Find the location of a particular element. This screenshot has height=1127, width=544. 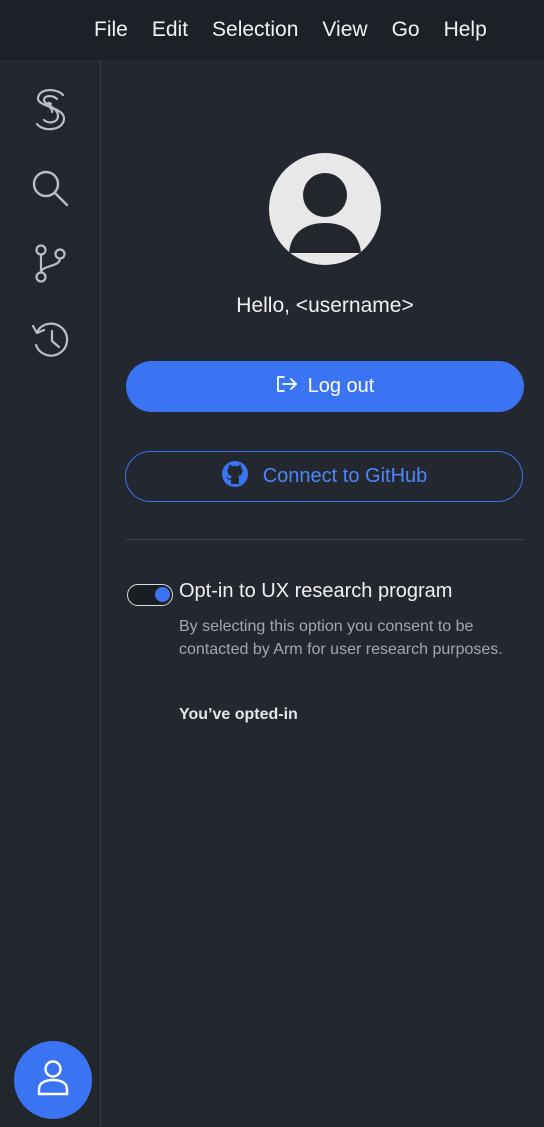

account-button is located at coordinates (53, 1080).